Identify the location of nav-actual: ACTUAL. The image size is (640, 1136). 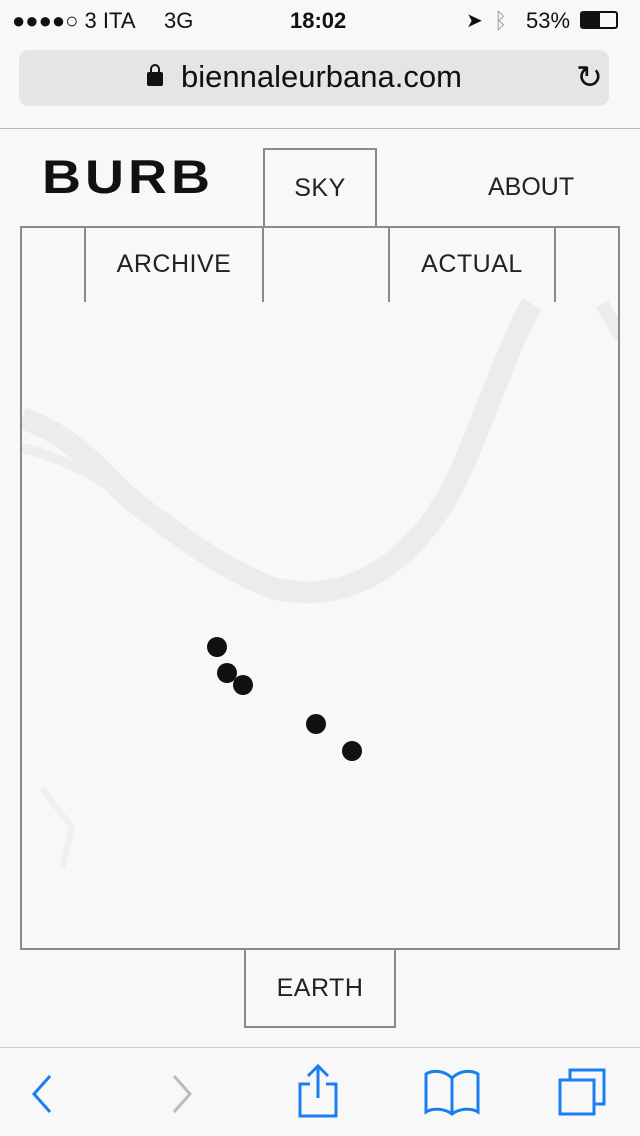
(472, 264).